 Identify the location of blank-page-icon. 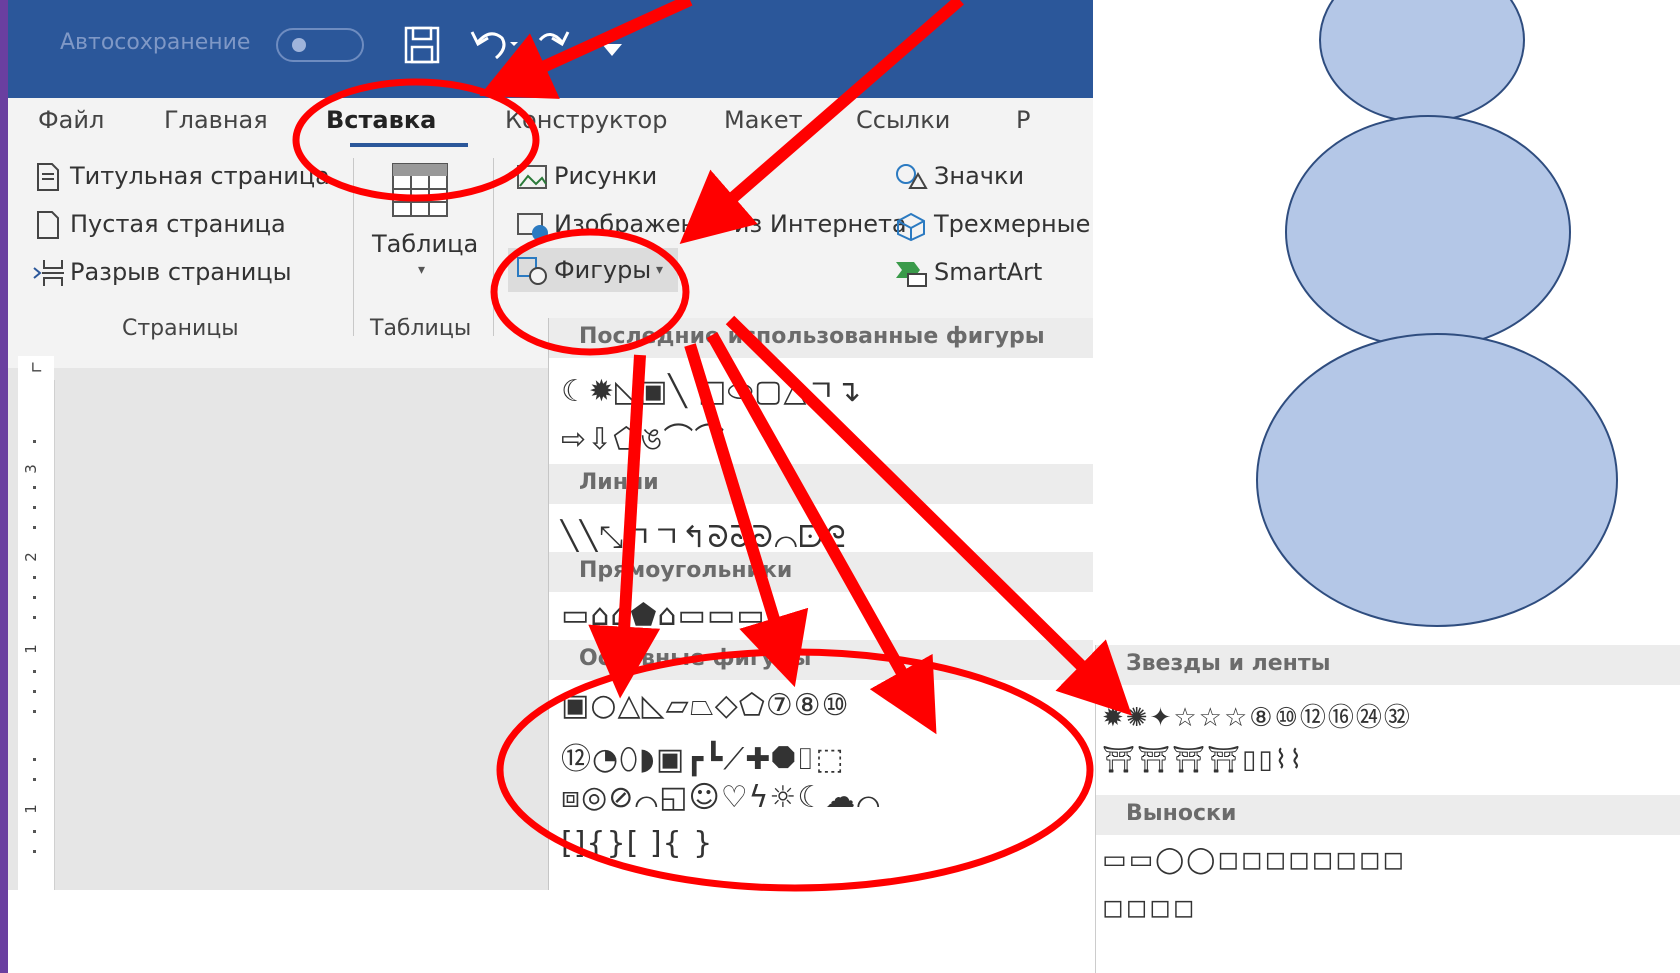
(48, 225).